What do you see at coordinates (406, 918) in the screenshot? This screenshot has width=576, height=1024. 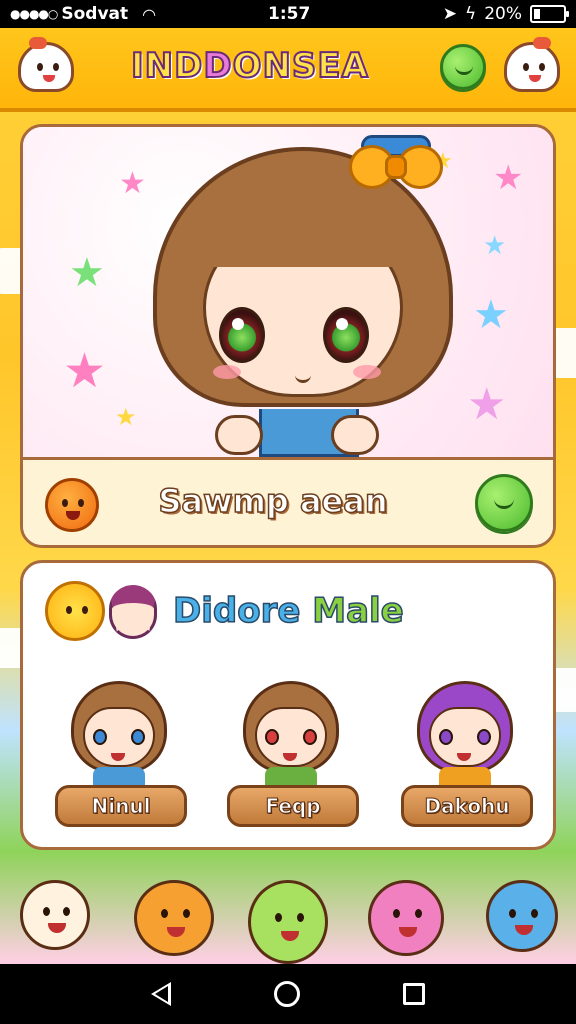 I see `pink-mascot-icon` at bounding box center [406, 918].